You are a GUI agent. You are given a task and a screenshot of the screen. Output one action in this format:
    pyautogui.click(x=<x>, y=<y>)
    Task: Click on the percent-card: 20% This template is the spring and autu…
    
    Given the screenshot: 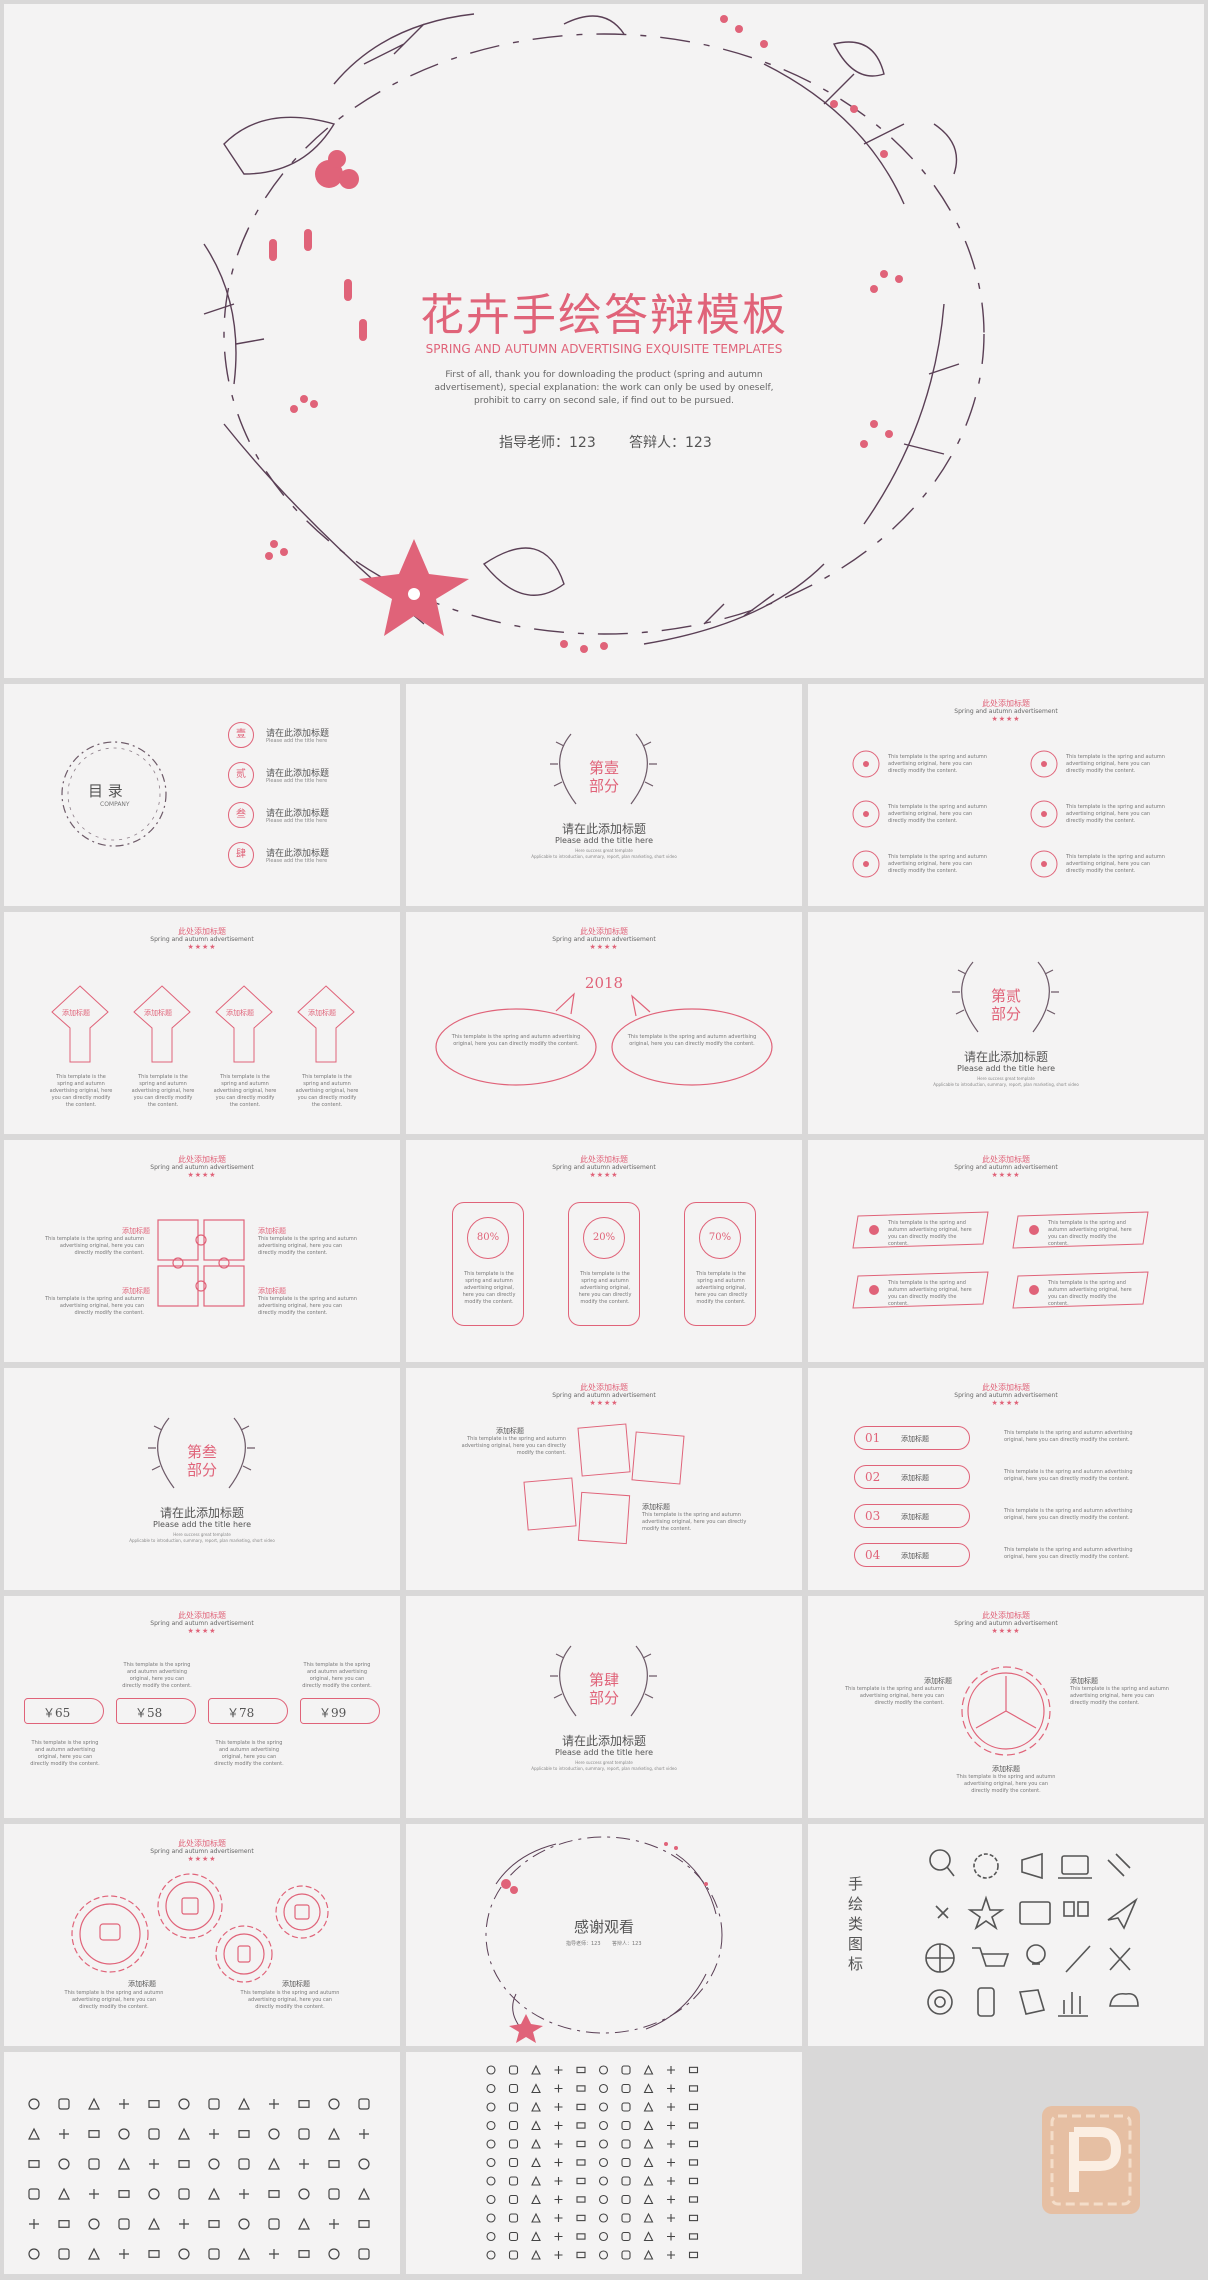 What is the action you would take?
    pyautogui.click(x=604, y=1264)
    